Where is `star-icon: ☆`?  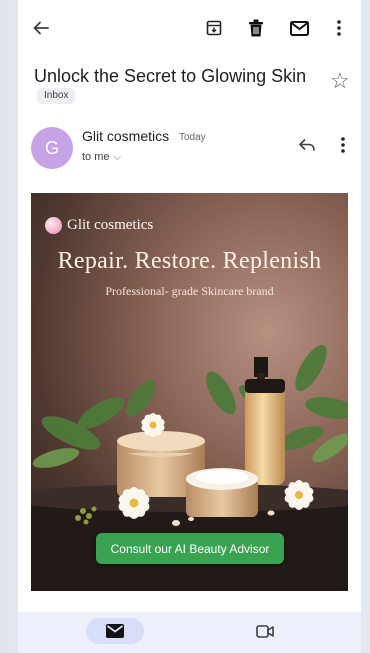
star-icon: ☆ is located at coordinates (340, 81).